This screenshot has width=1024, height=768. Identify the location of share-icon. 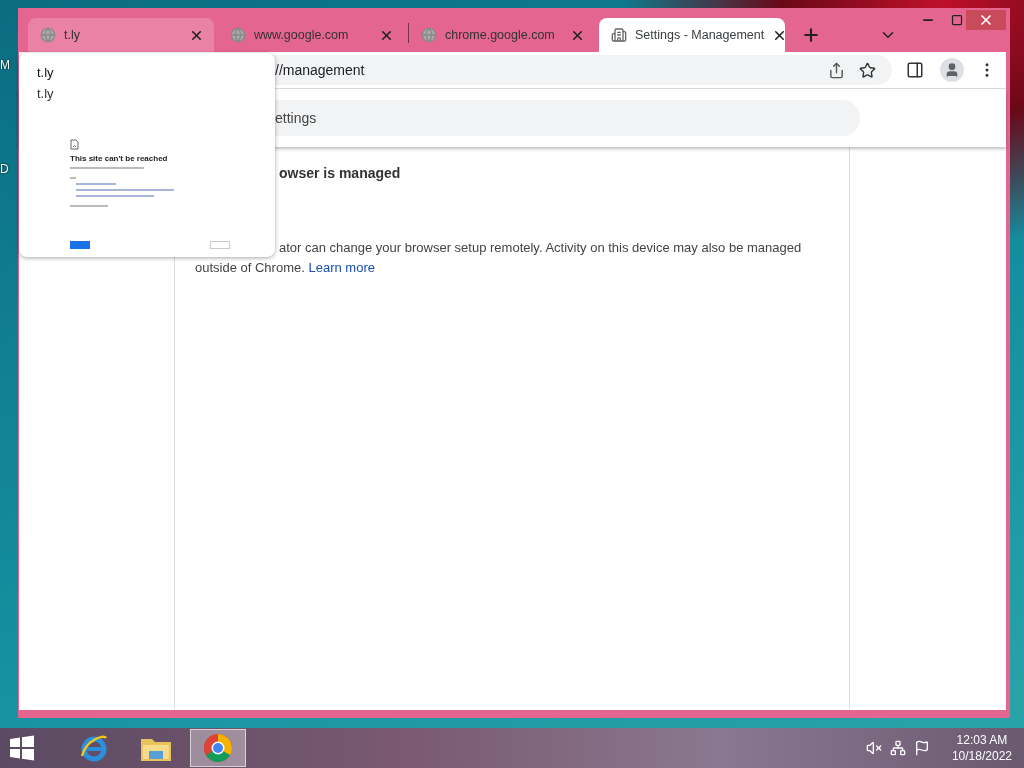
(836, 70).